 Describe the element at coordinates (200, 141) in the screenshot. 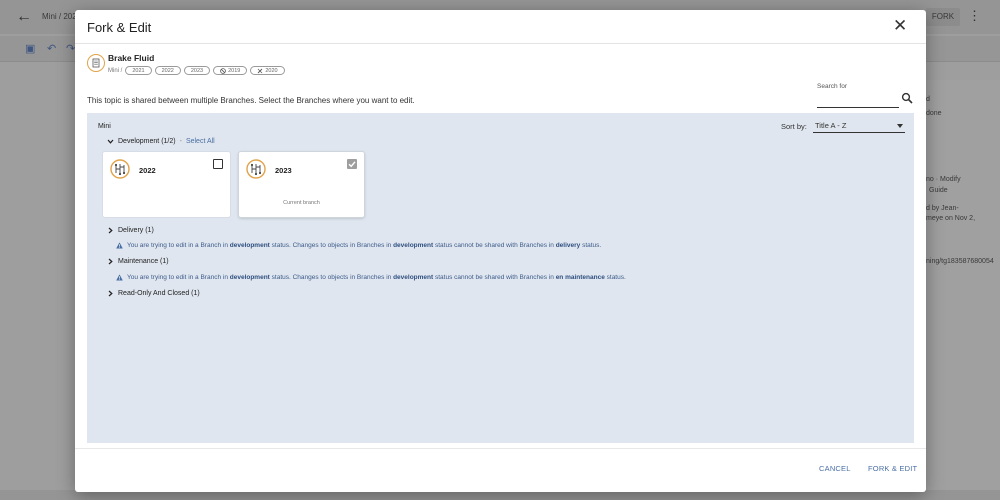

I see `select-all-link: Select All` at that location.